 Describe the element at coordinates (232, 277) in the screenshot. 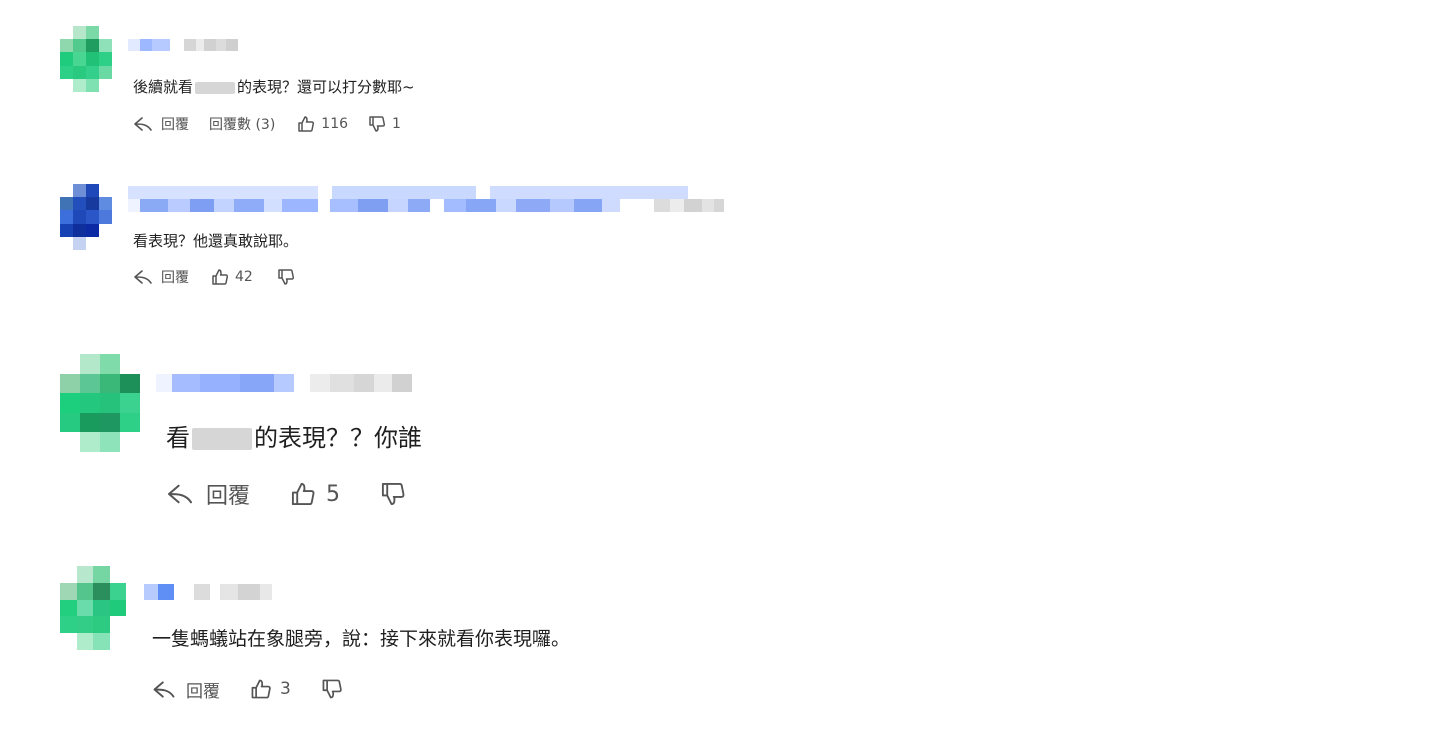

I see `like-button: 42` at that location.